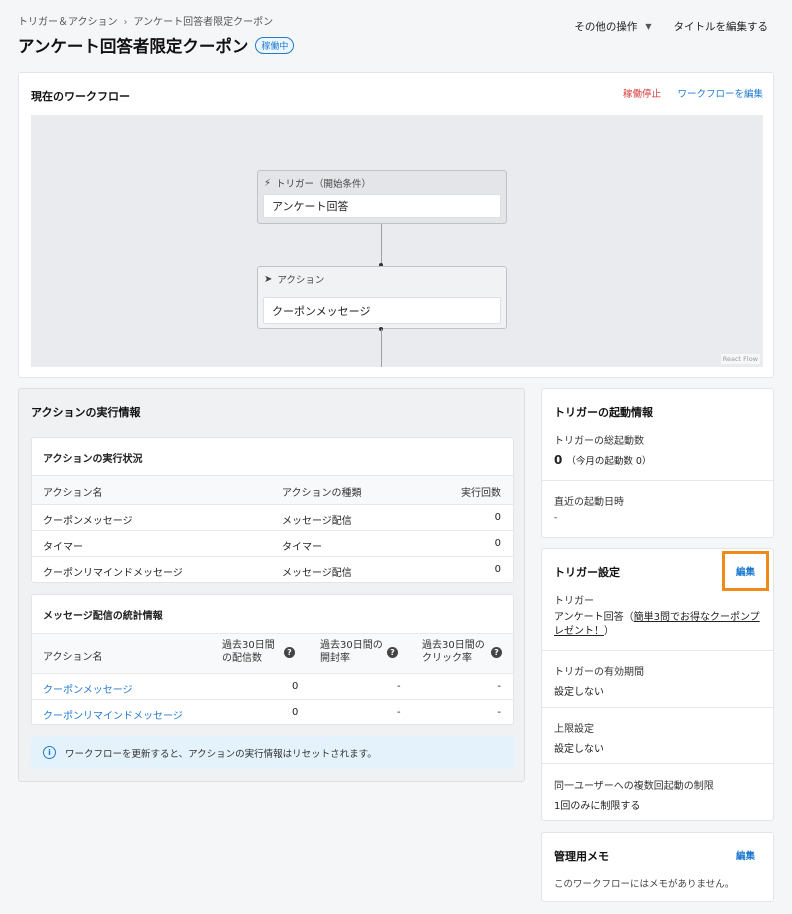 This screenshot has height=914, width=792. Describe the element at coordinates (63, 547) in the screenshot. I see `cell-action-name: タイマー` at that location.